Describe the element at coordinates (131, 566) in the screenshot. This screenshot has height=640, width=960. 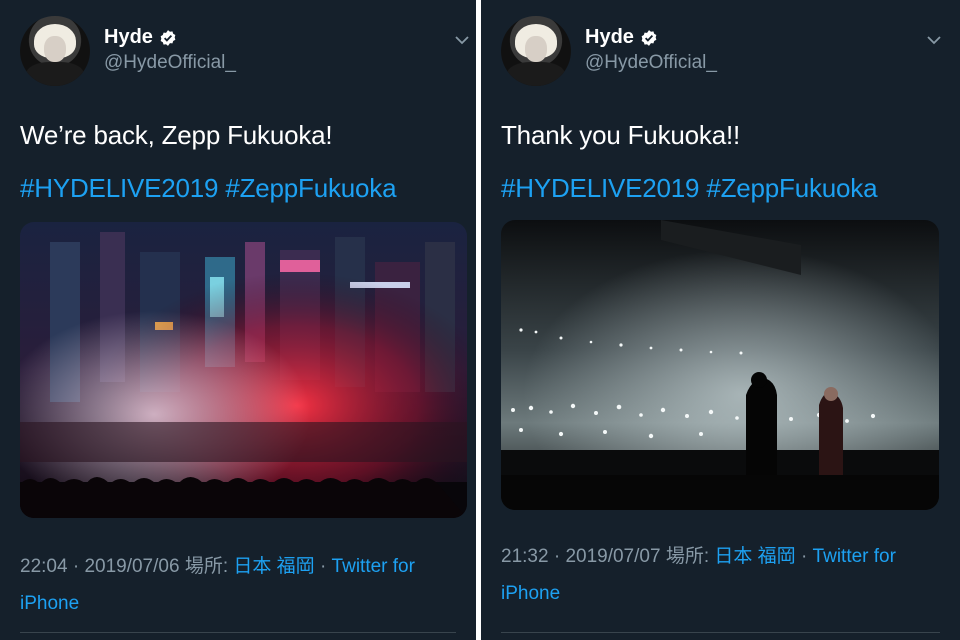
I see `tweet-date: 2019/07/06` at that location.